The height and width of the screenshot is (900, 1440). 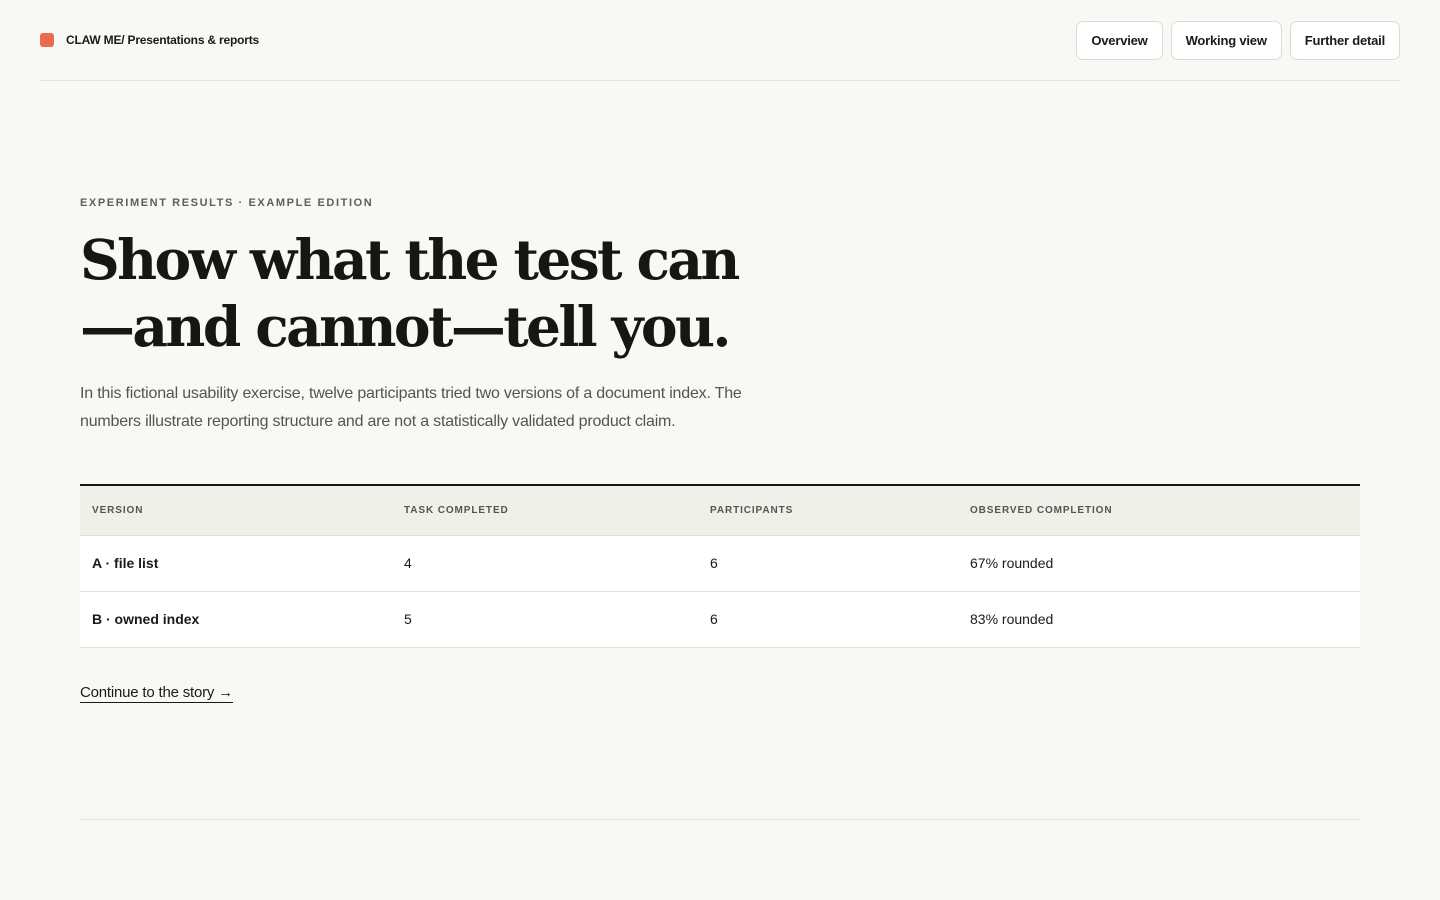 I want to click on column-header-version: VERSION, so click(x=236, y=510).